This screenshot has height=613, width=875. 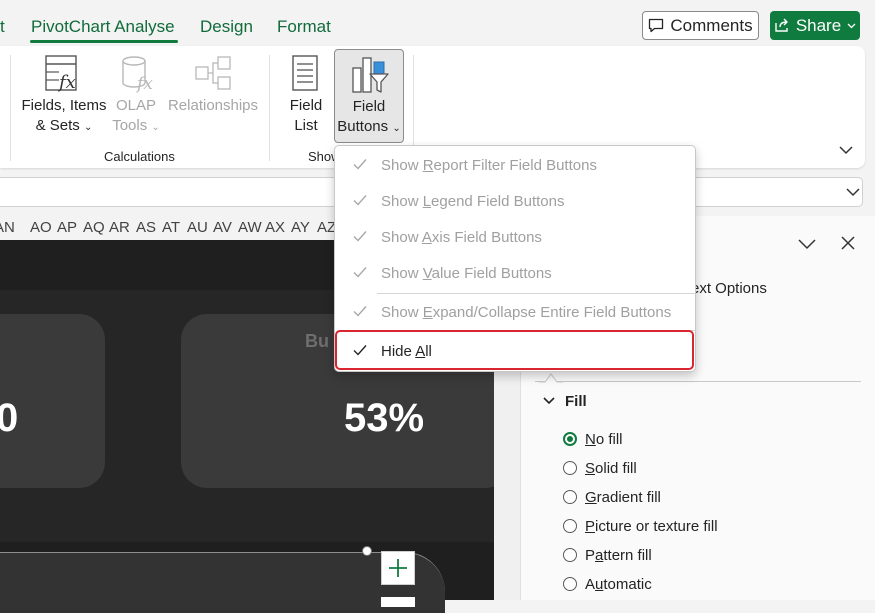 I want to click on menu-item-show-report-filter: Show Report Filter Field Buttons, so click(x=515, y=165).